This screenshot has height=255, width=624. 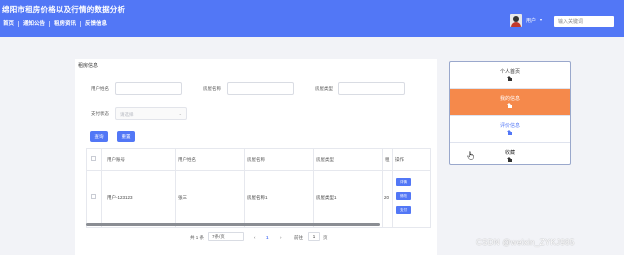 I want to click on search-input, so click(x=584, y=21).